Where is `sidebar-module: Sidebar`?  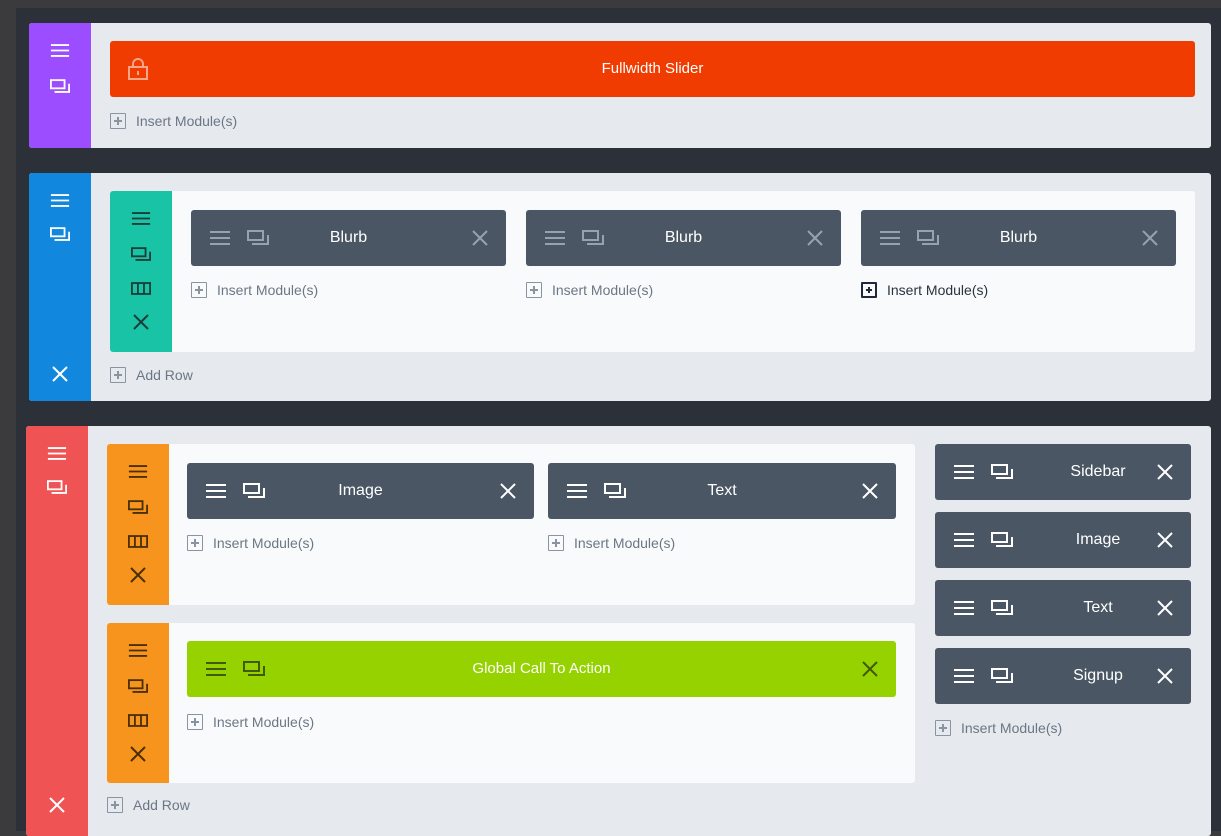
sidebar-module: Sidebar is located at coordinates (1063, 472).